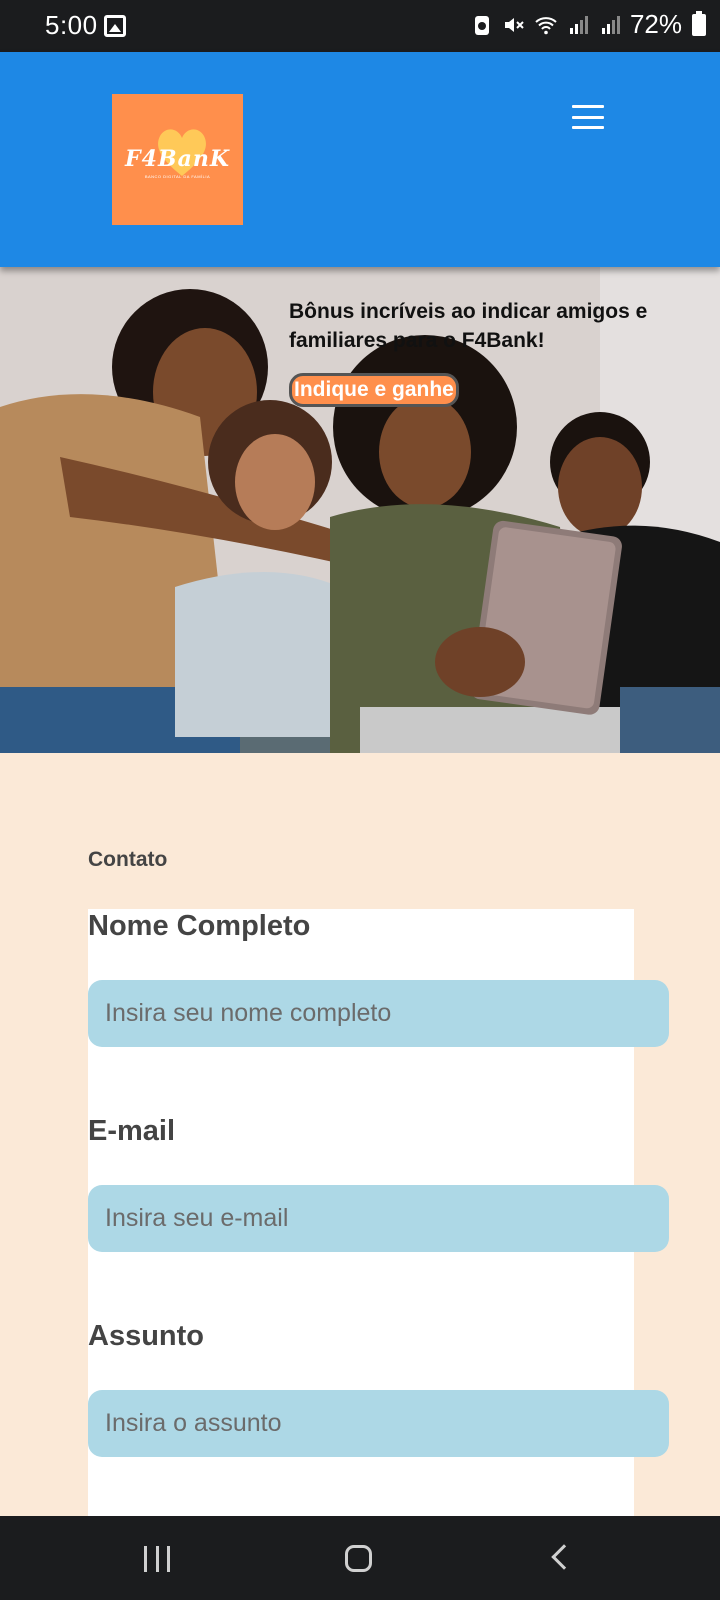 The width and height of the screenshot is (720, 1600). What do you see at coordinates (378, 1423) in the screenshot?
I see `subject-input` at bounding box center [378, 1423].